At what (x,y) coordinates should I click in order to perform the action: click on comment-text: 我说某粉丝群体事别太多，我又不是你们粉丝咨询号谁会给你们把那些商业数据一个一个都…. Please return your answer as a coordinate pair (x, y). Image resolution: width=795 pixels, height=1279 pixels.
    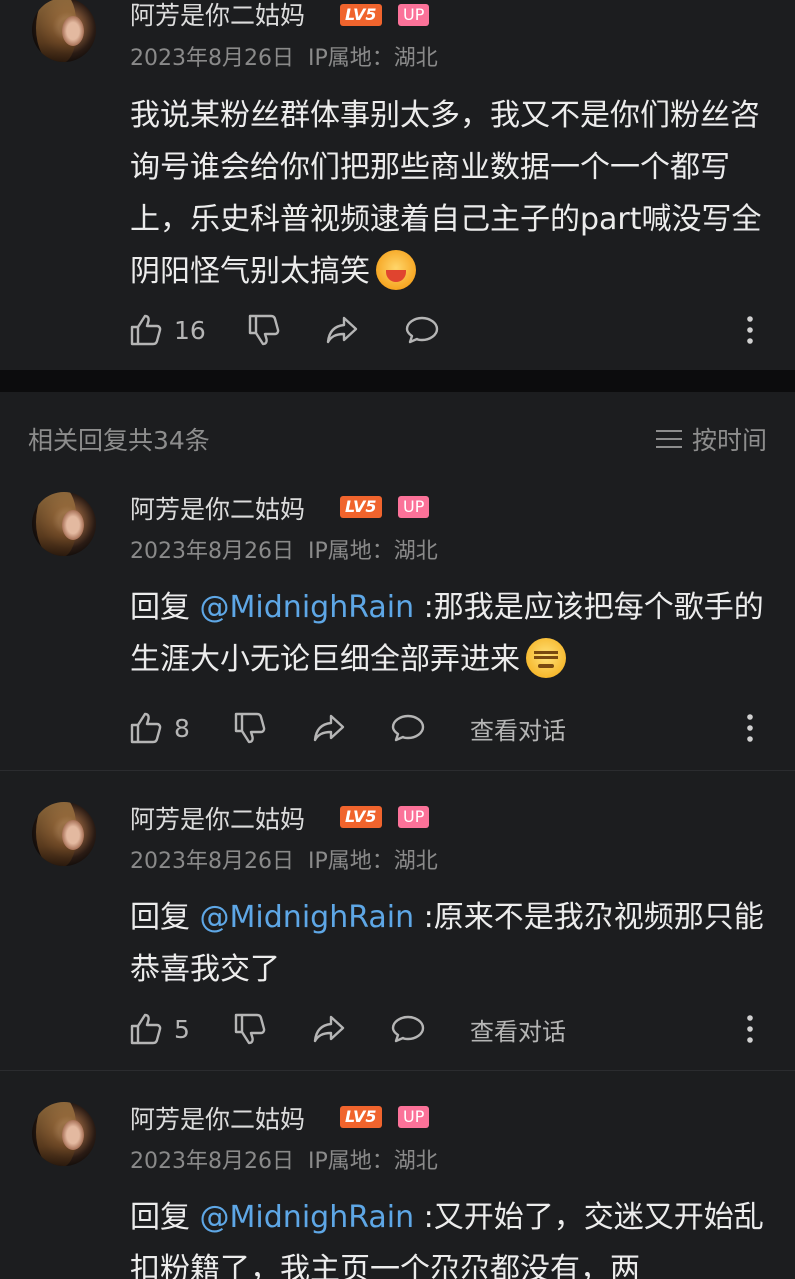
    Looking at the image, I should click on (450, 194).